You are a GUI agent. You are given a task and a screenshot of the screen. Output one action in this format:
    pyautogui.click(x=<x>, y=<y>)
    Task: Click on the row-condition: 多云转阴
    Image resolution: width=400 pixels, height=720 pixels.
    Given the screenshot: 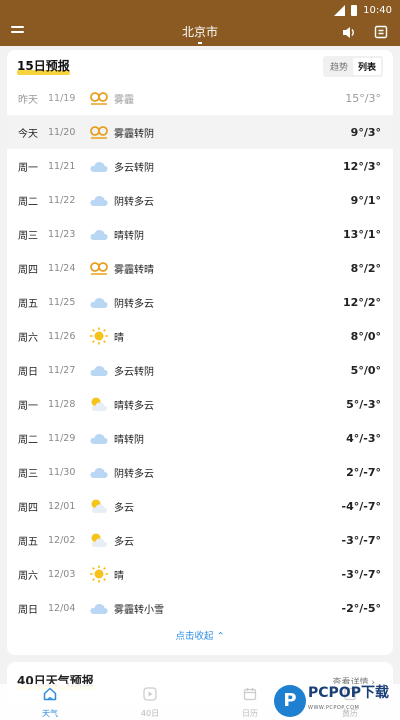 What is the action you would take?
    pyautogui.click(x=134, y=168)
    